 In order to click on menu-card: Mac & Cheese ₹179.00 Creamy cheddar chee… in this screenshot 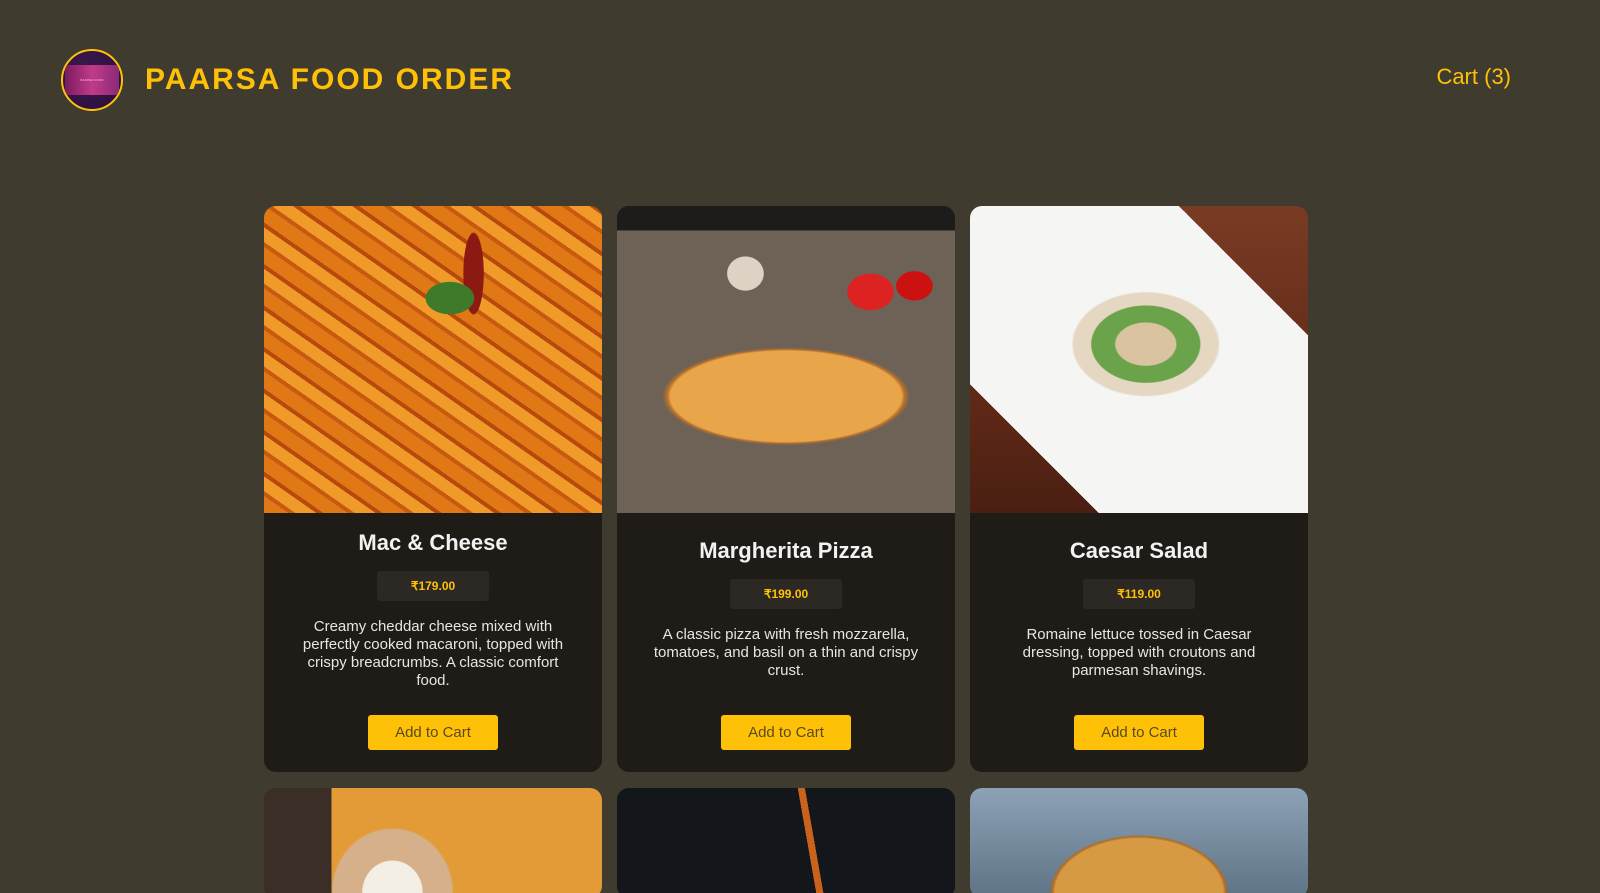, I will do `click(433, 489)`.